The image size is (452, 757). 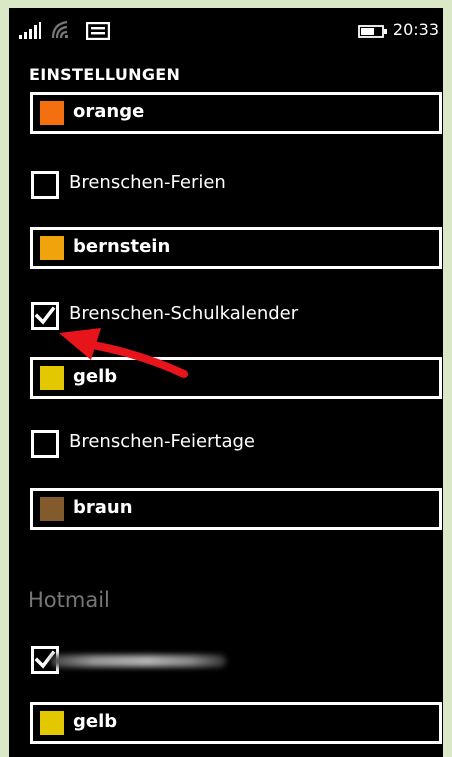 What do you see at coordinates (138, 661) in the screenshot?
I see `blurred-account-name` at bounding box center [138, 661].